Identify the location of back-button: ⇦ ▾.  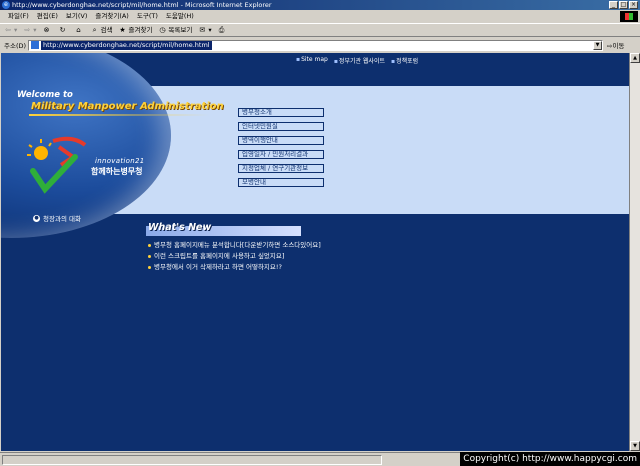
(10, 30).